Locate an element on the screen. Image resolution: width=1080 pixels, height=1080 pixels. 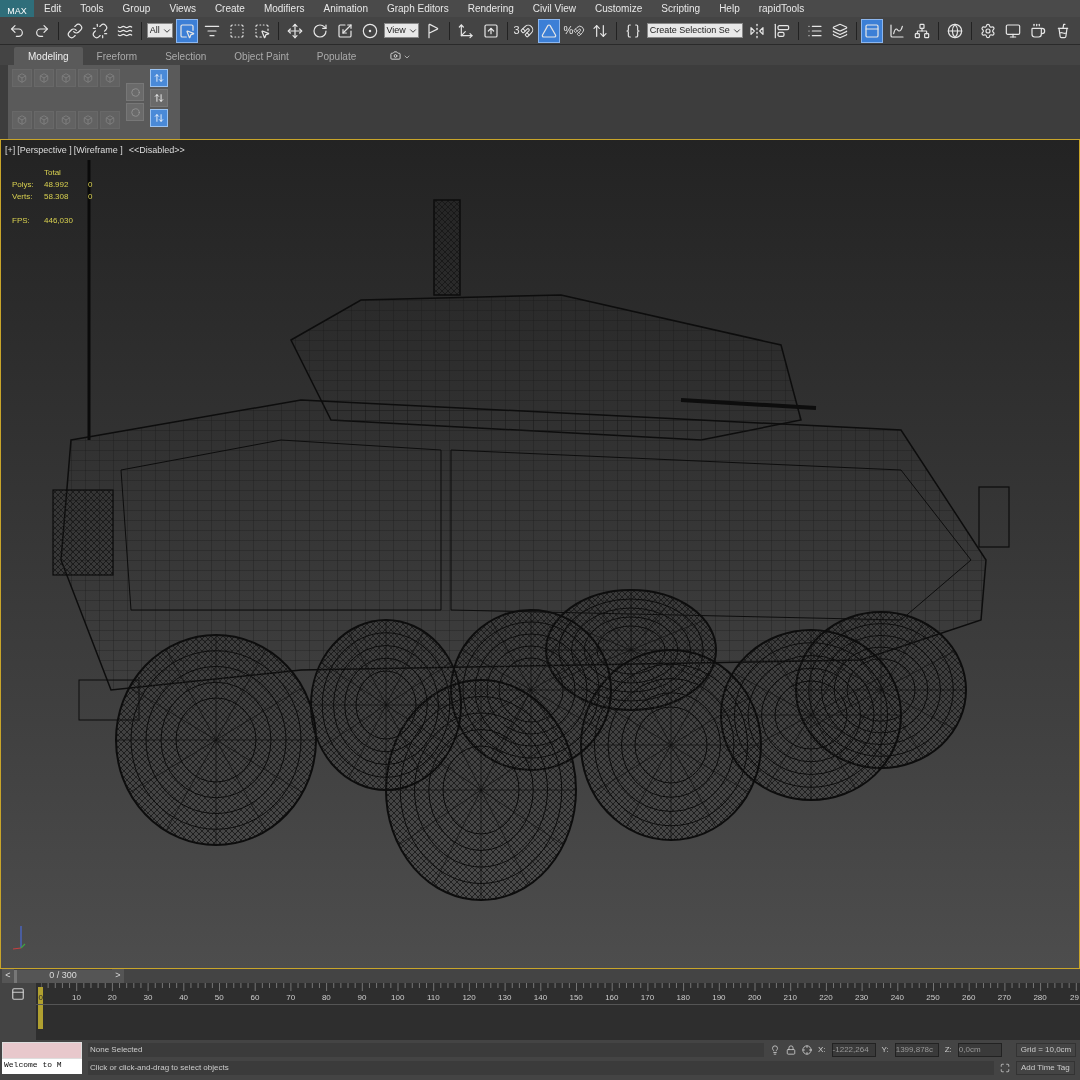
frame-label: 150 is located at coordinates (576, 998).